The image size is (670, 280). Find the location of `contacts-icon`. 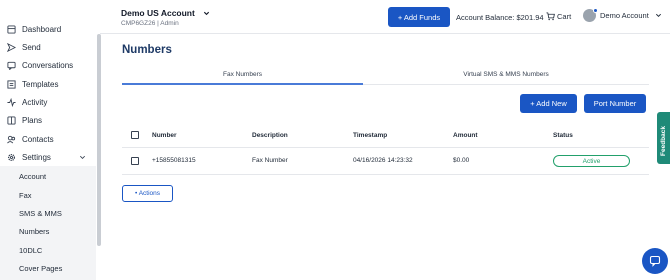

contacts-icon is located at coordinates (11, 139).